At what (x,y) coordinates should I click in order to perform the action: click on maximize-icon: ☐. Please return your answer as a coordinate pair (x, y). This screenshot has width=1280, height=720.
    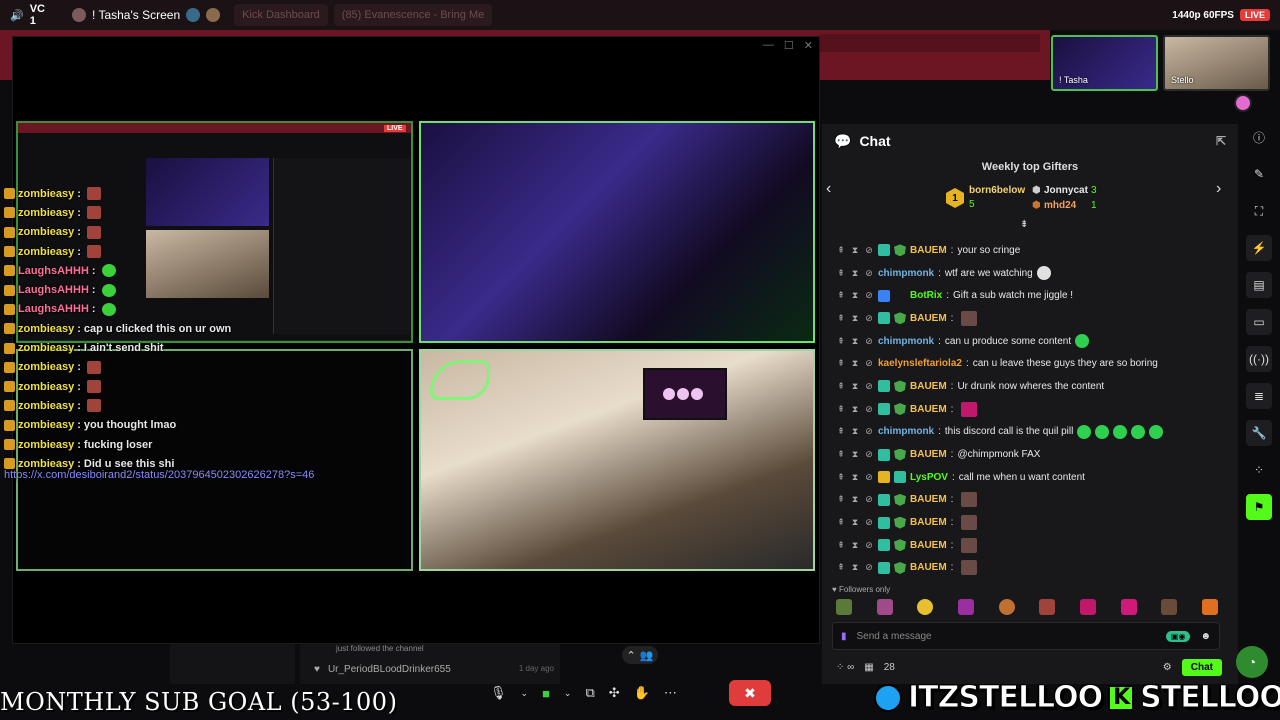
    Looking at the image, I should click on (789, 45).